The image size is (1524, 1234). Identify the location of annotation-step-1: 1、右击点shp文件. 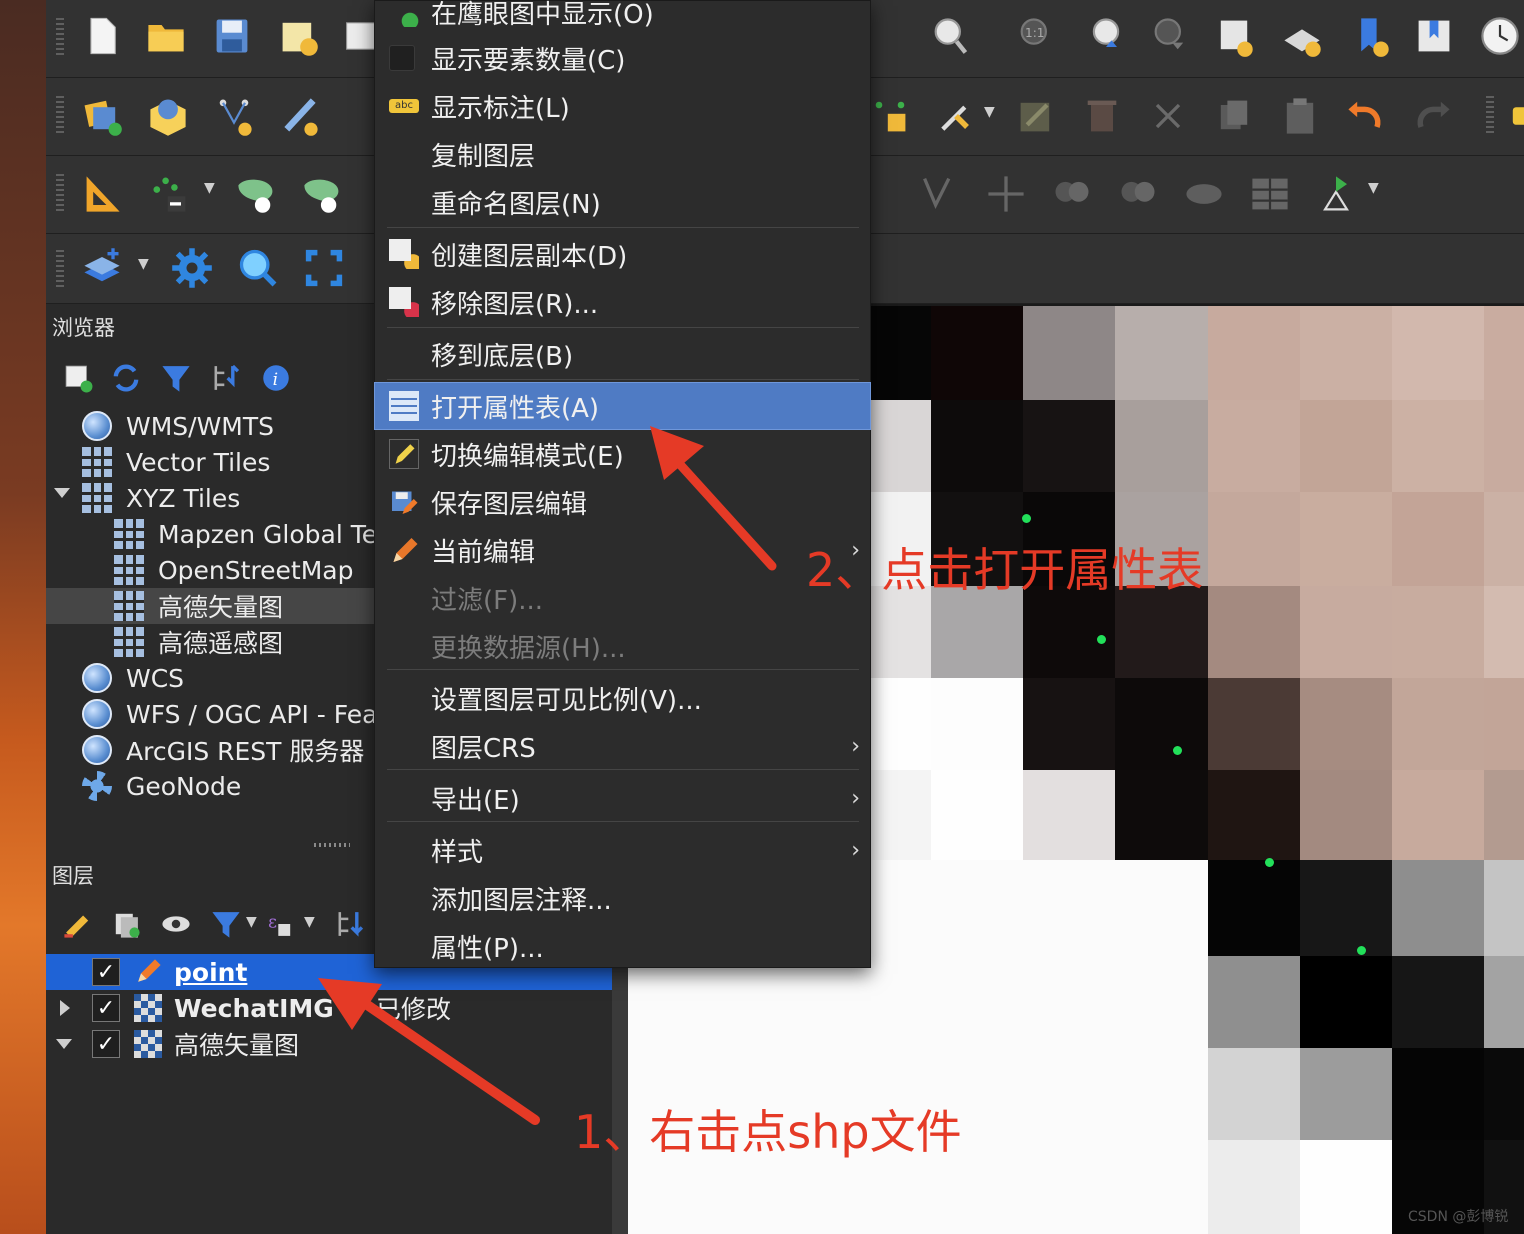
(768, 1132).